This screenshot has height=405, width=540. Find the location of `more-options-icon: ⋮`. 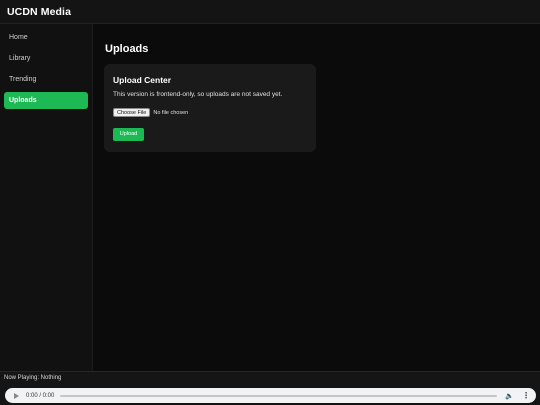

more-options-icon: ⋮ is located at coordinates (526, 395).